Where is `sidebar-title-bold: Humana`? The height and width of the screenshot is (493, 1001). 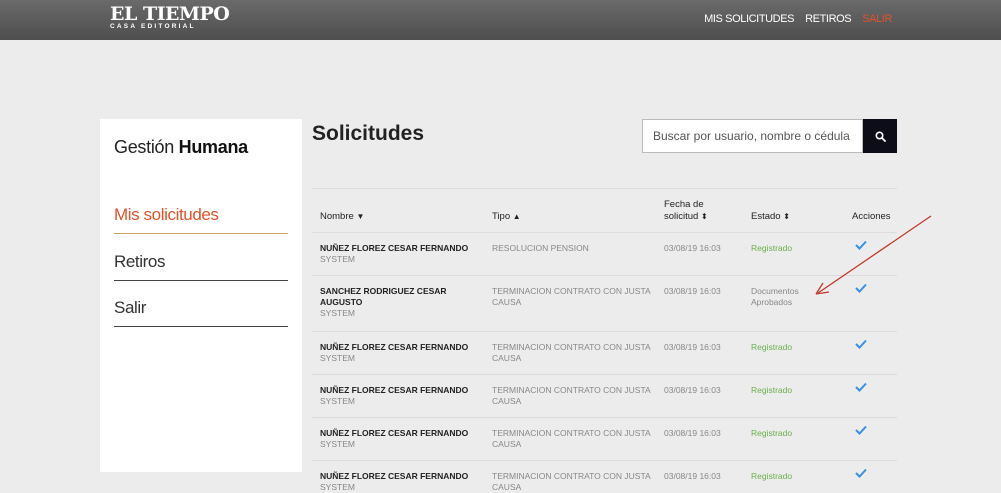
sidebar-title-bold: Humana is located at coordinates (213, 147).